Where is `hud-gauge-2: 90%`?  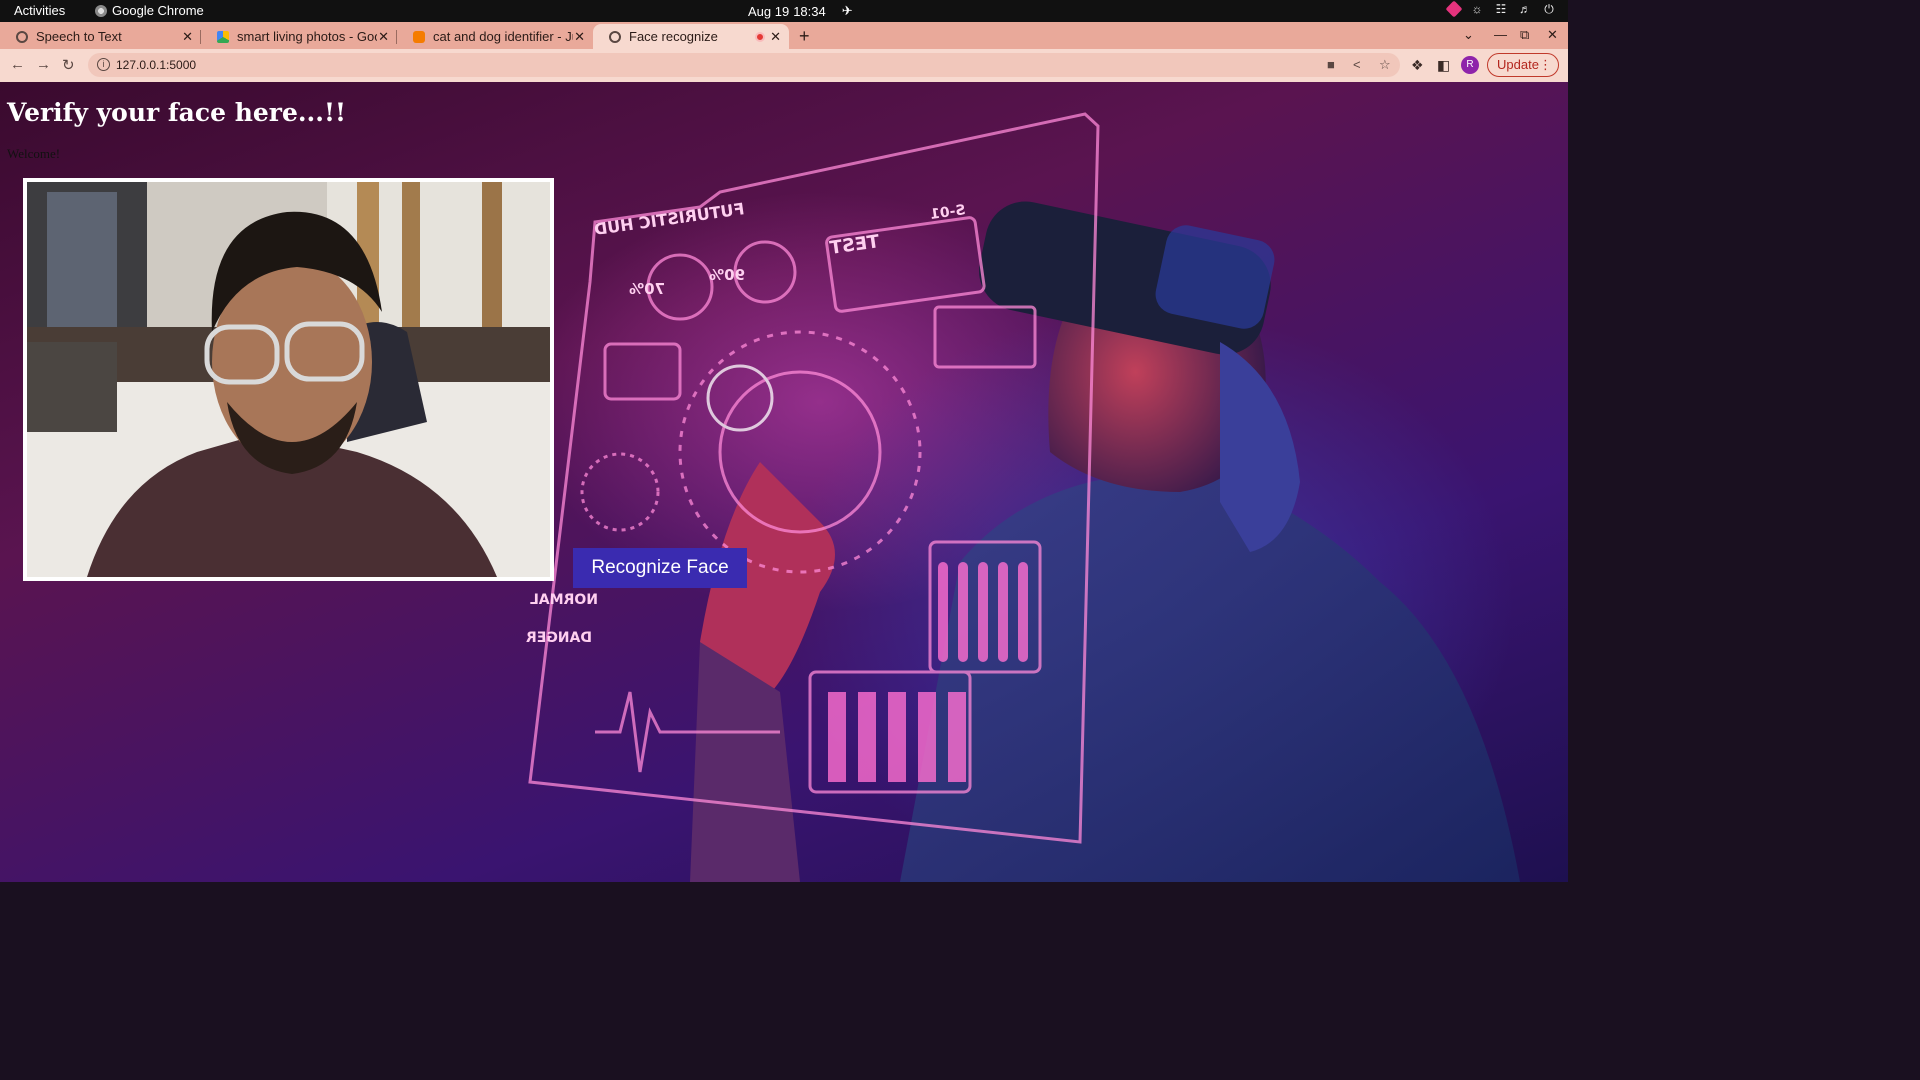
hud-gauge-2: 90% is located at coordinates (727, 275).